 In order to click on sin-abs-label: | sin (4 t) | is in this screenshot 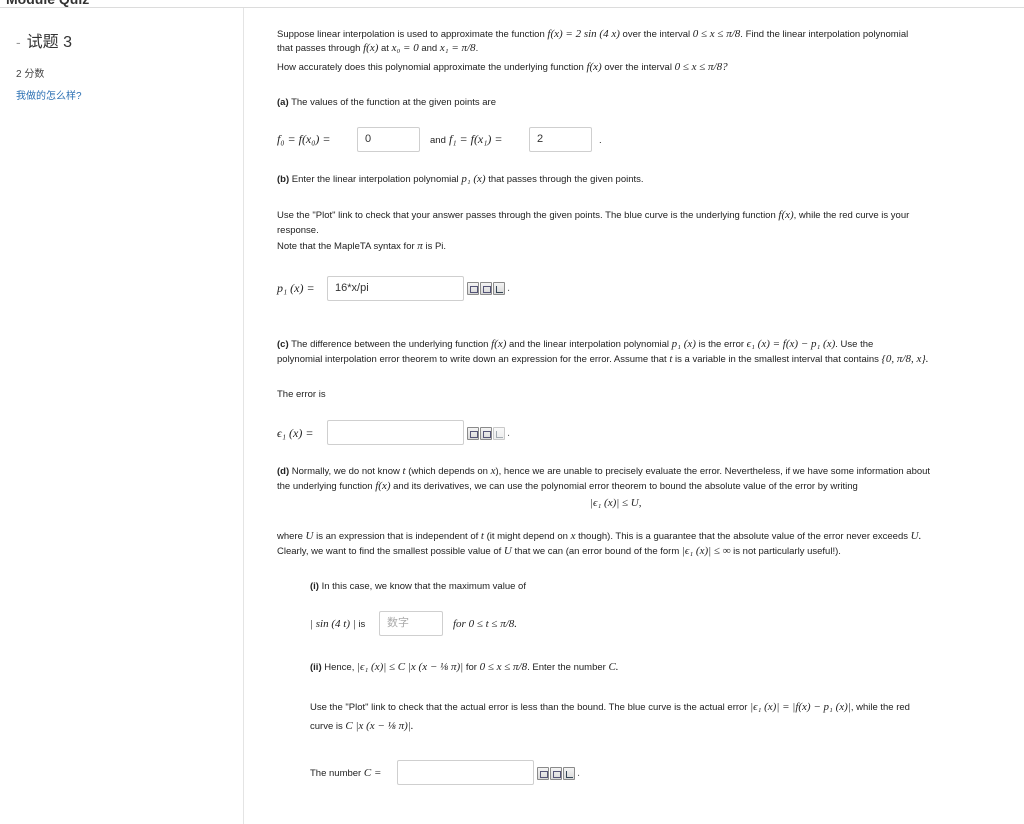, I will do `click(338, 624)`.